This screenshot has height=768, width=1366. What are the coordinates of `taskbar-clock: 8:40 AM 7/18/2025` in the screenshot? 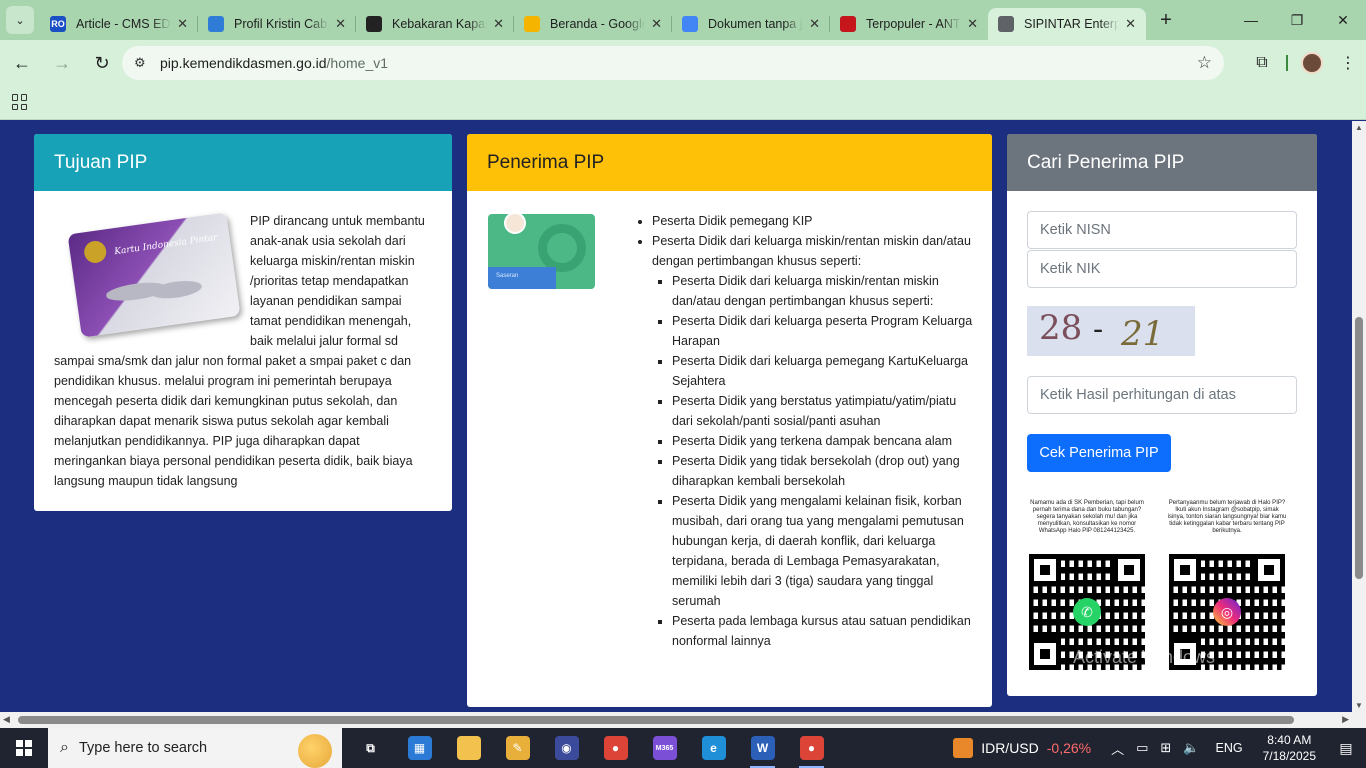 It's located at (1289, 748).